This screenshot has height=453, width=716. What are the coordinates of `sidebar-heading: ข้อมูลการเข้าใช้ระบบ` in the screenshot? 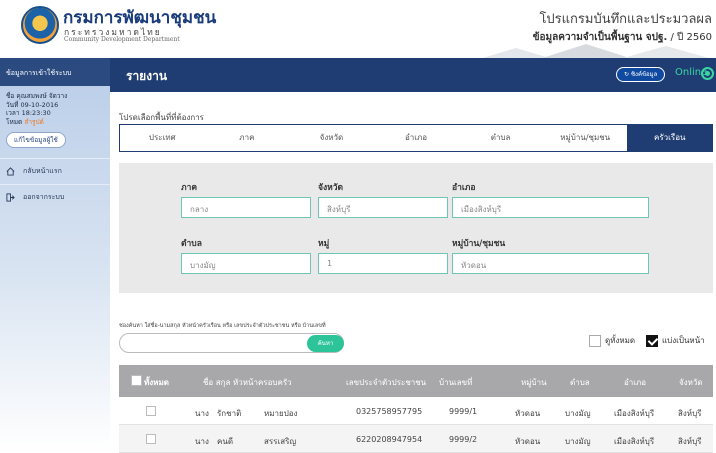 It's located at (55, 72).